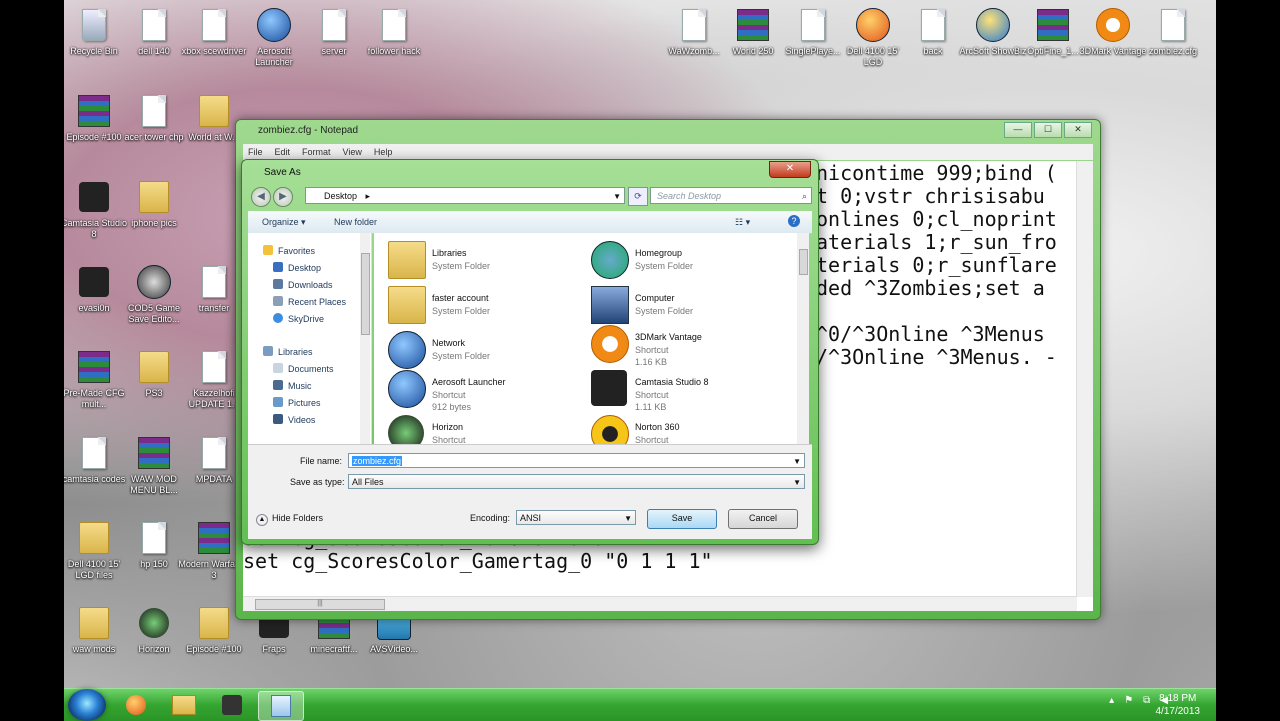  I want to click on nav-downloads: Downloads, so click(303, 285).